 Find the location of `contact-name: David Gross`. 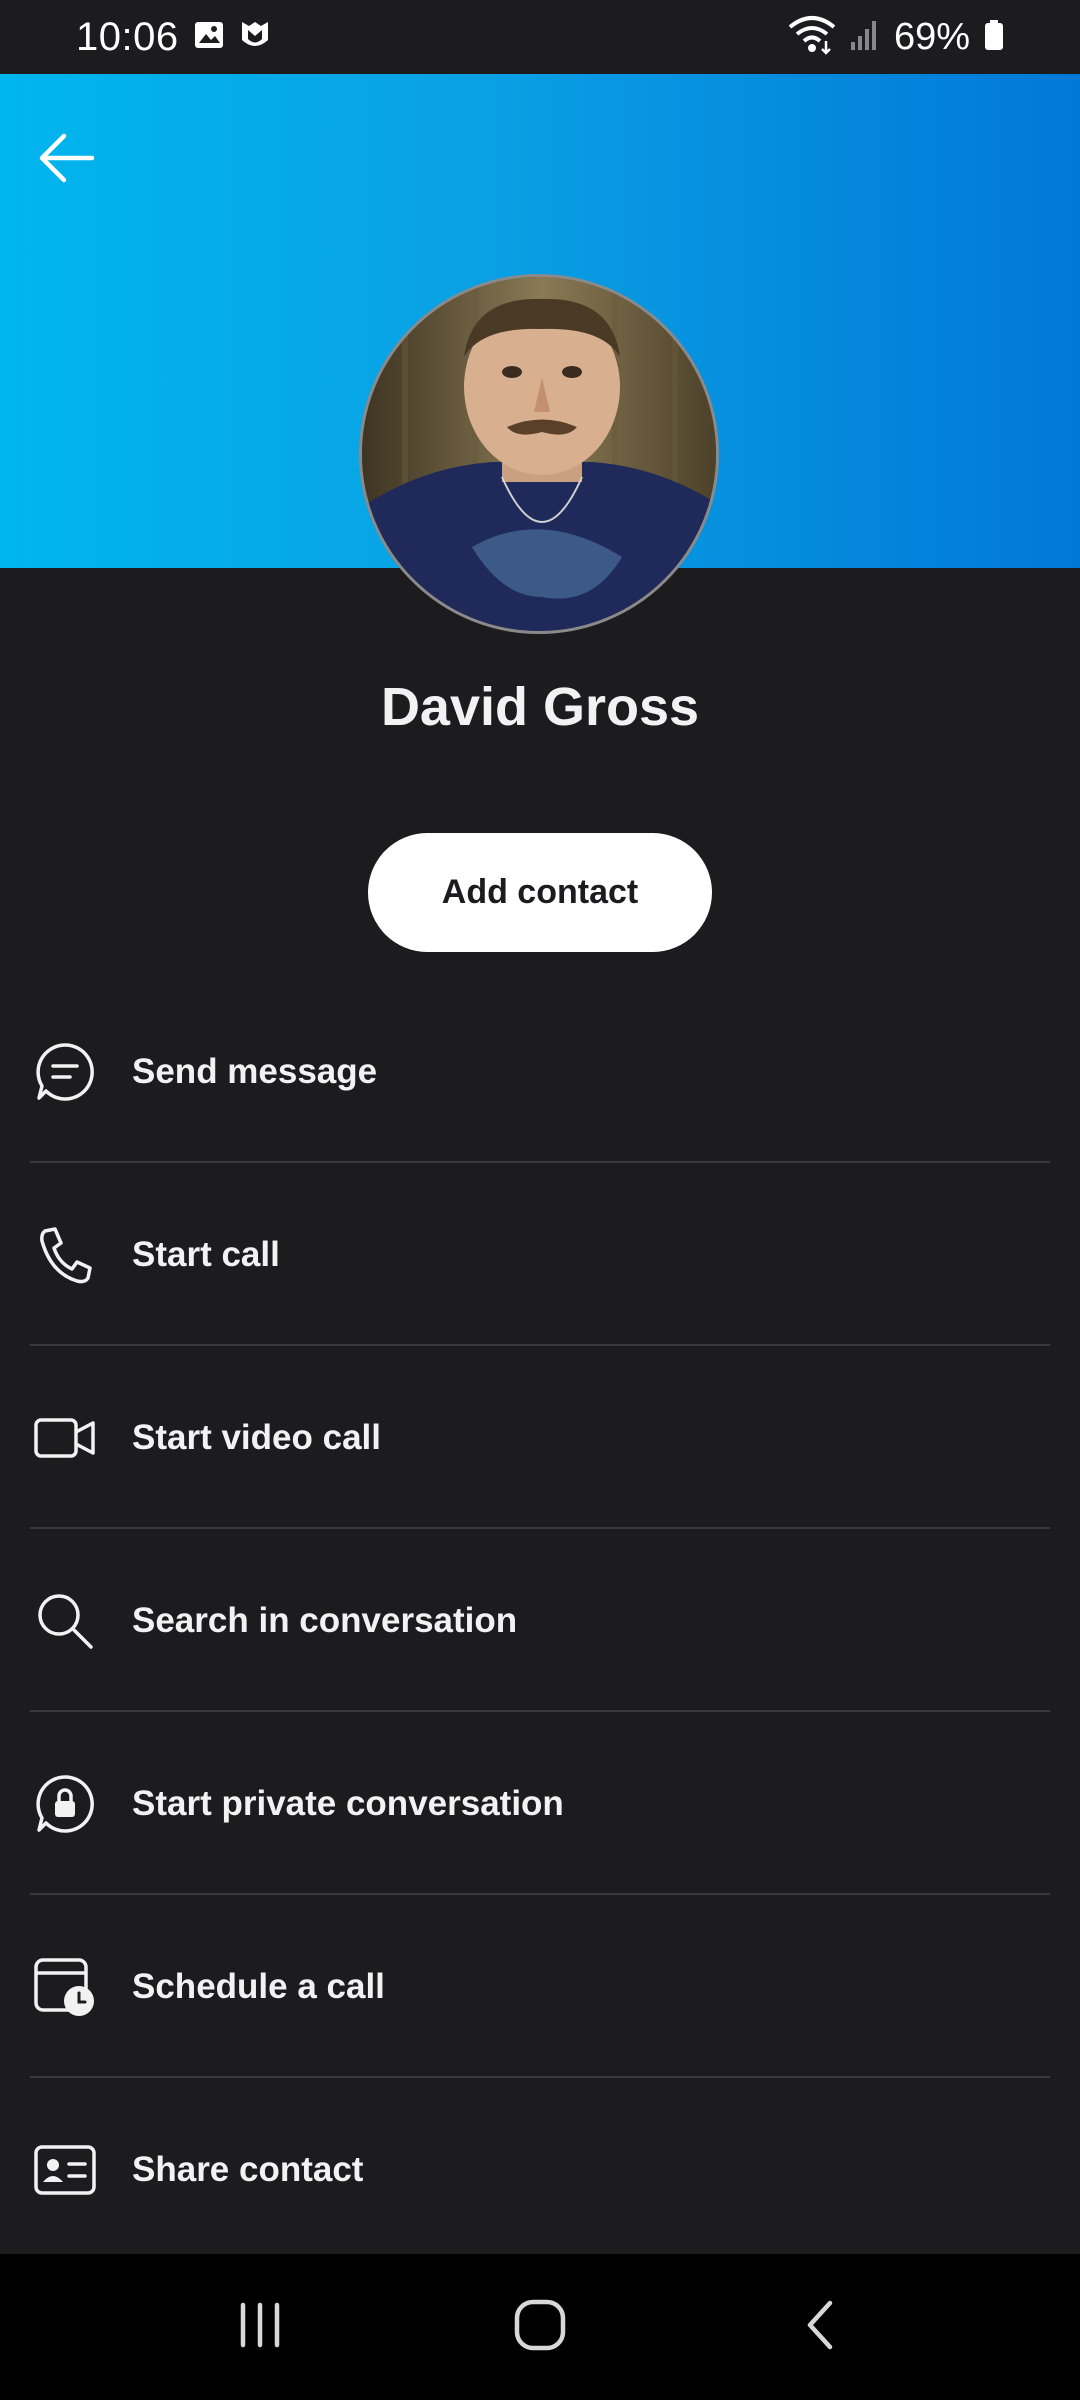

contact-name: David Gross is located at coordinates (540, 707).